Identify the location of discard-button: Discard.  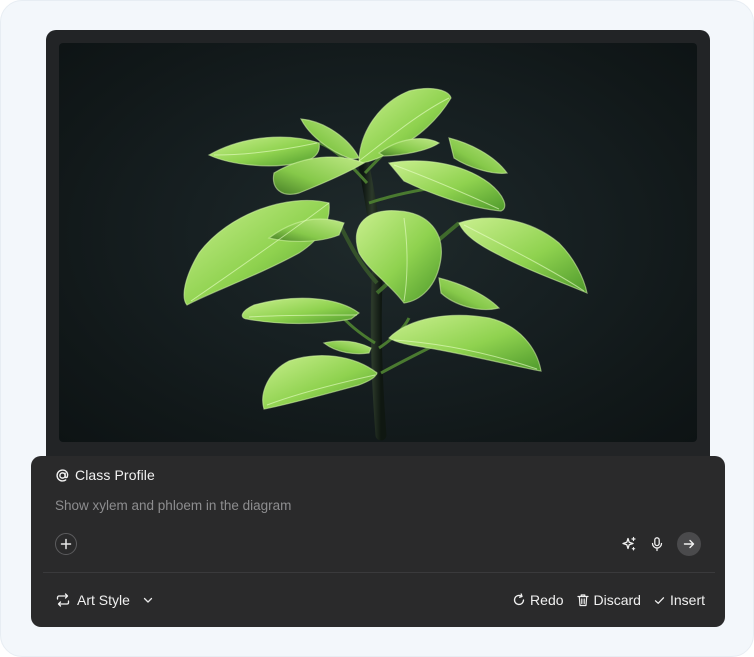
(608, 600).